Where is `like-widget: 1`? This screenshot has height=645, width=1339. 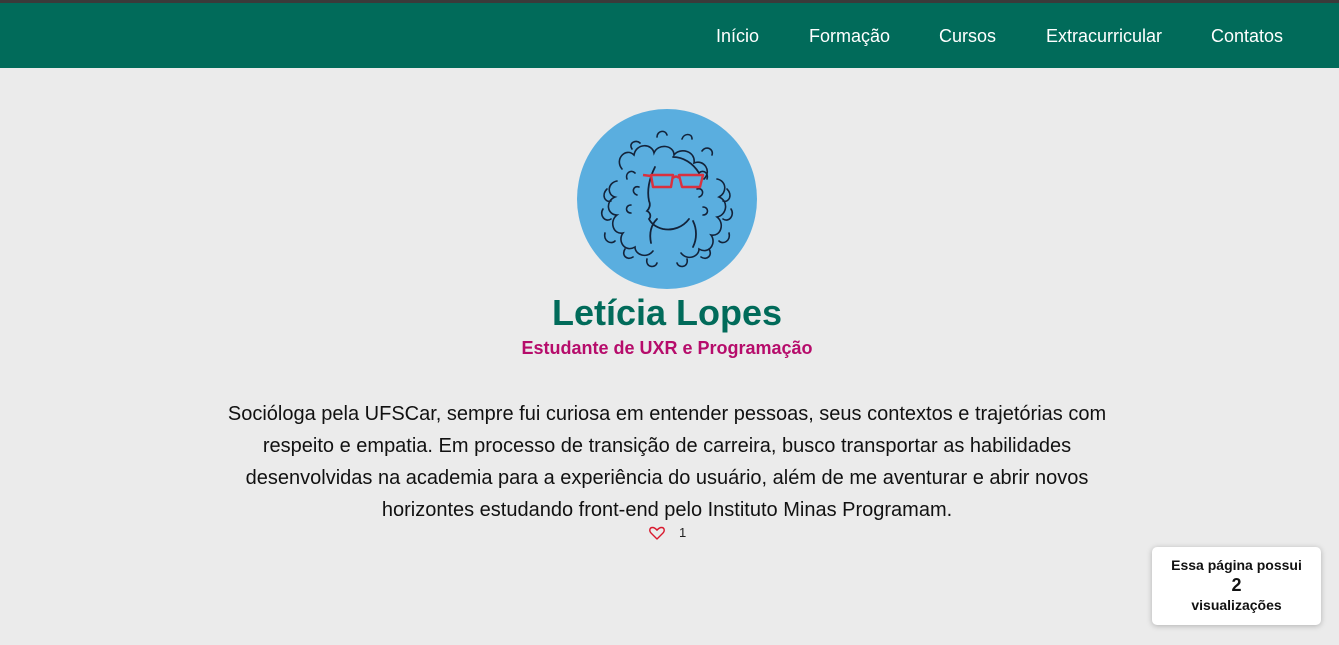 like-widget: 1 is located at coordinates (667, 533).